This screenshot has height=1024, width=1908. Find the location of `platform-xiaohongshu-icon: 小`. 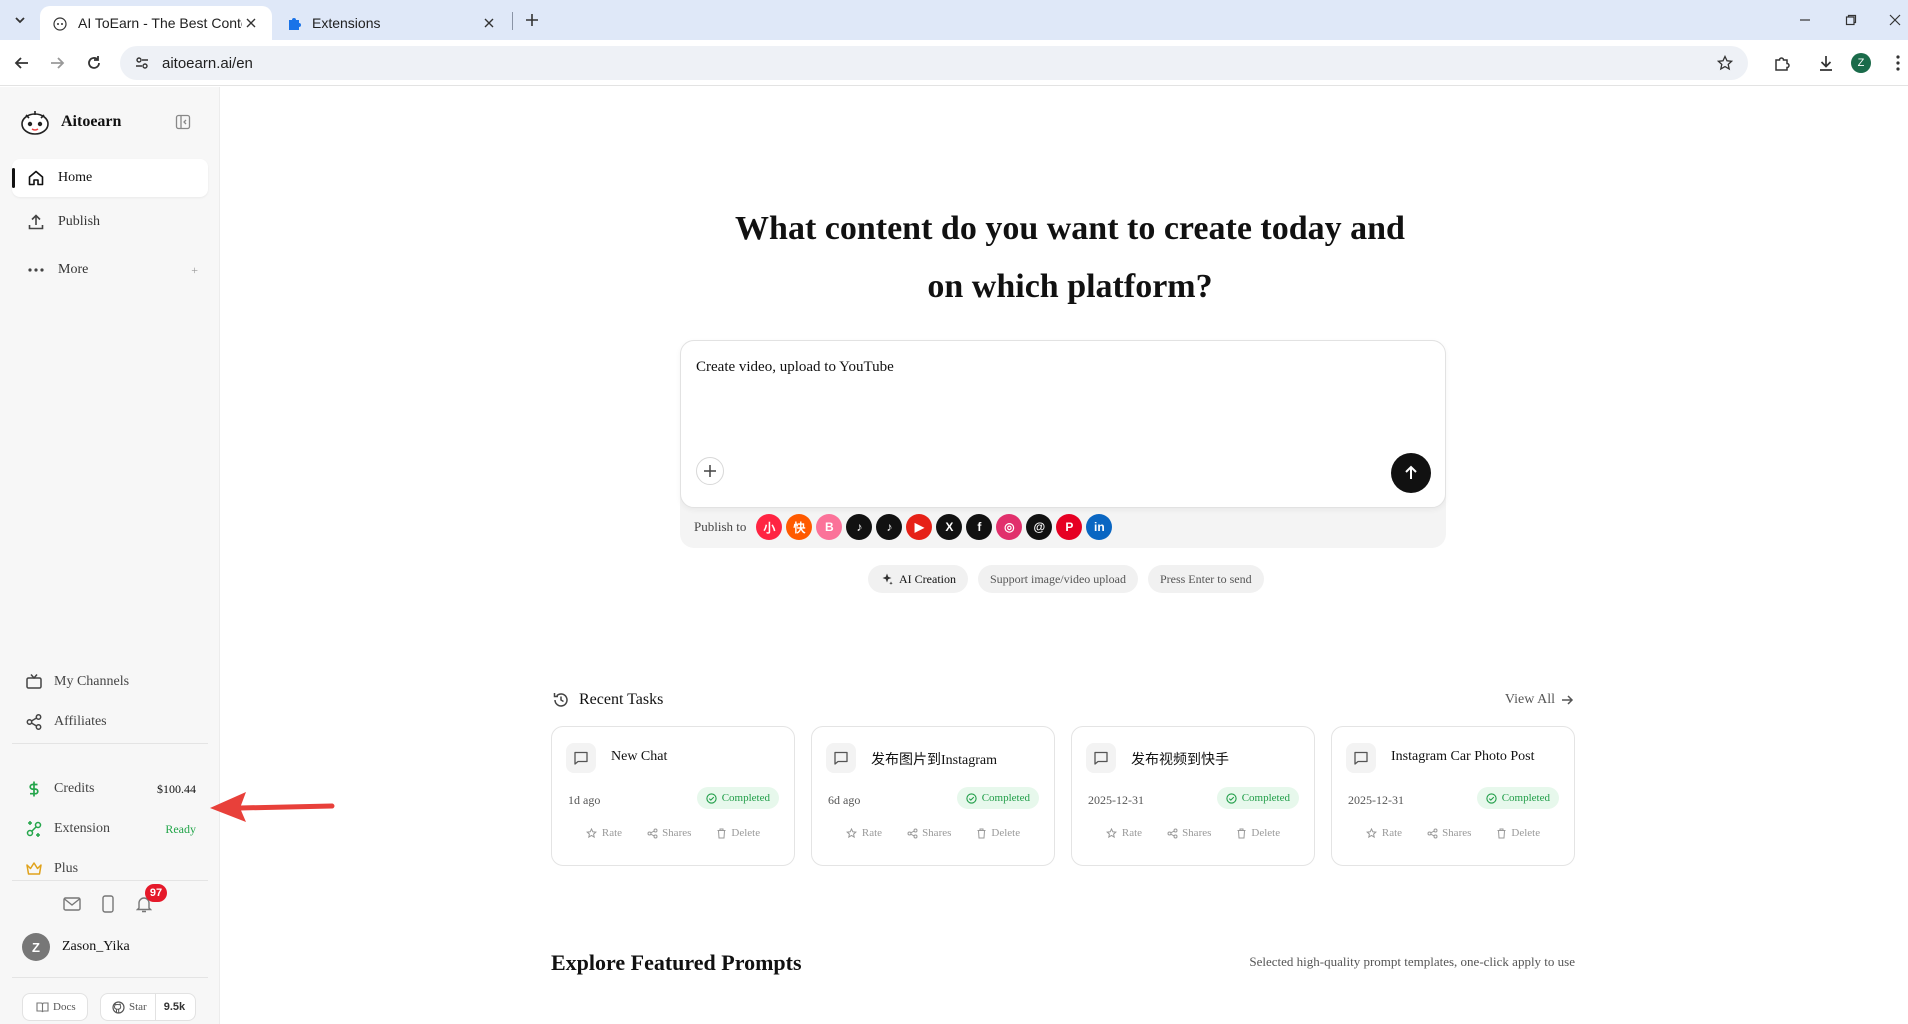

platform-xiaohongshu-icon: 小 is located at coordinates (769, 527).